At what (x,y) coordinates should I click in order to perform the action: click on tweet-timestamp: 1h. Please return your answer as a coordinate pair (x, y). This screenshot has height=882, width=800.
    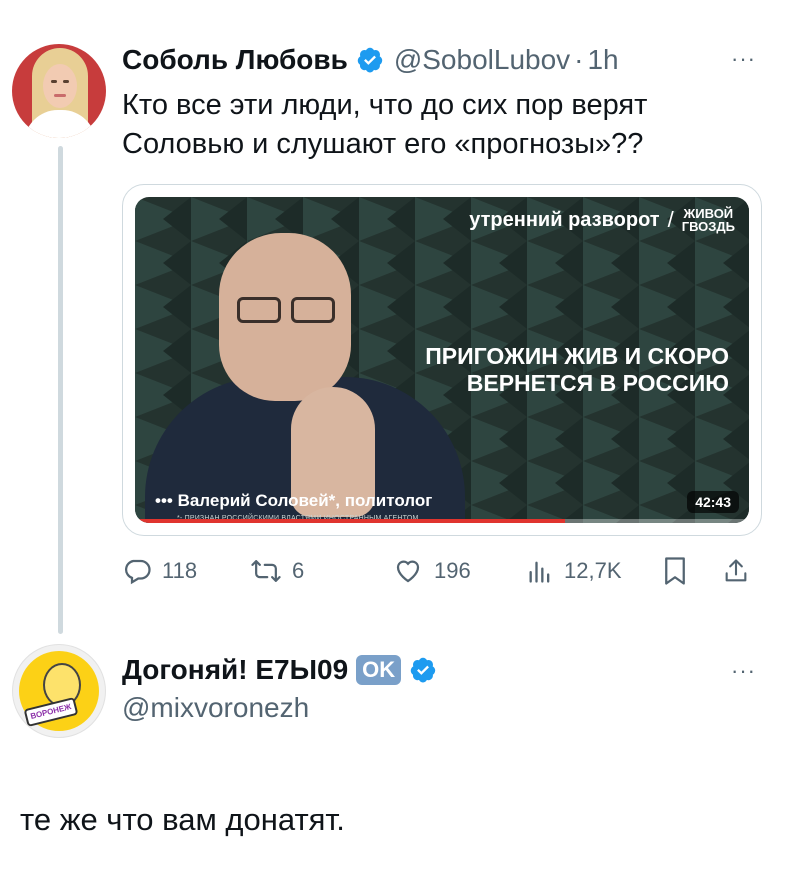
    Looking at the image, I should click on (602, 60).